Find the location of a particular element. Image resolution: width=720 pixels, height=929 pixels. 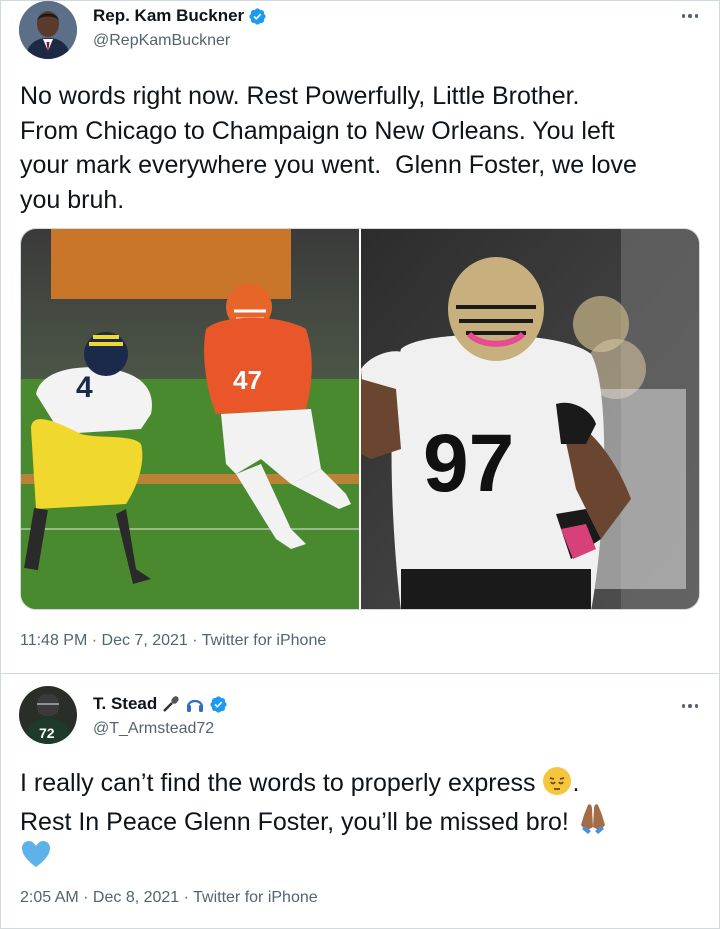

author-handle: @T_Armstead72 is located at coordinates (153, 729).